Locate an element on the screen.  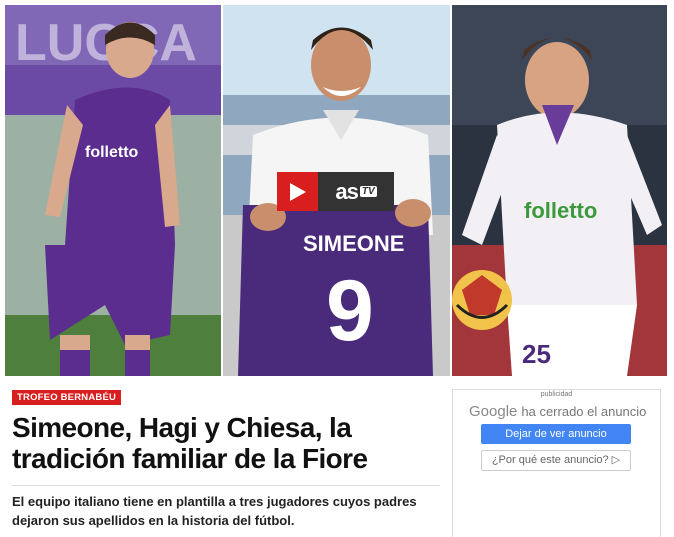
section-tag: TROFEO BERNABÉU is located at coordinates (67, 397).